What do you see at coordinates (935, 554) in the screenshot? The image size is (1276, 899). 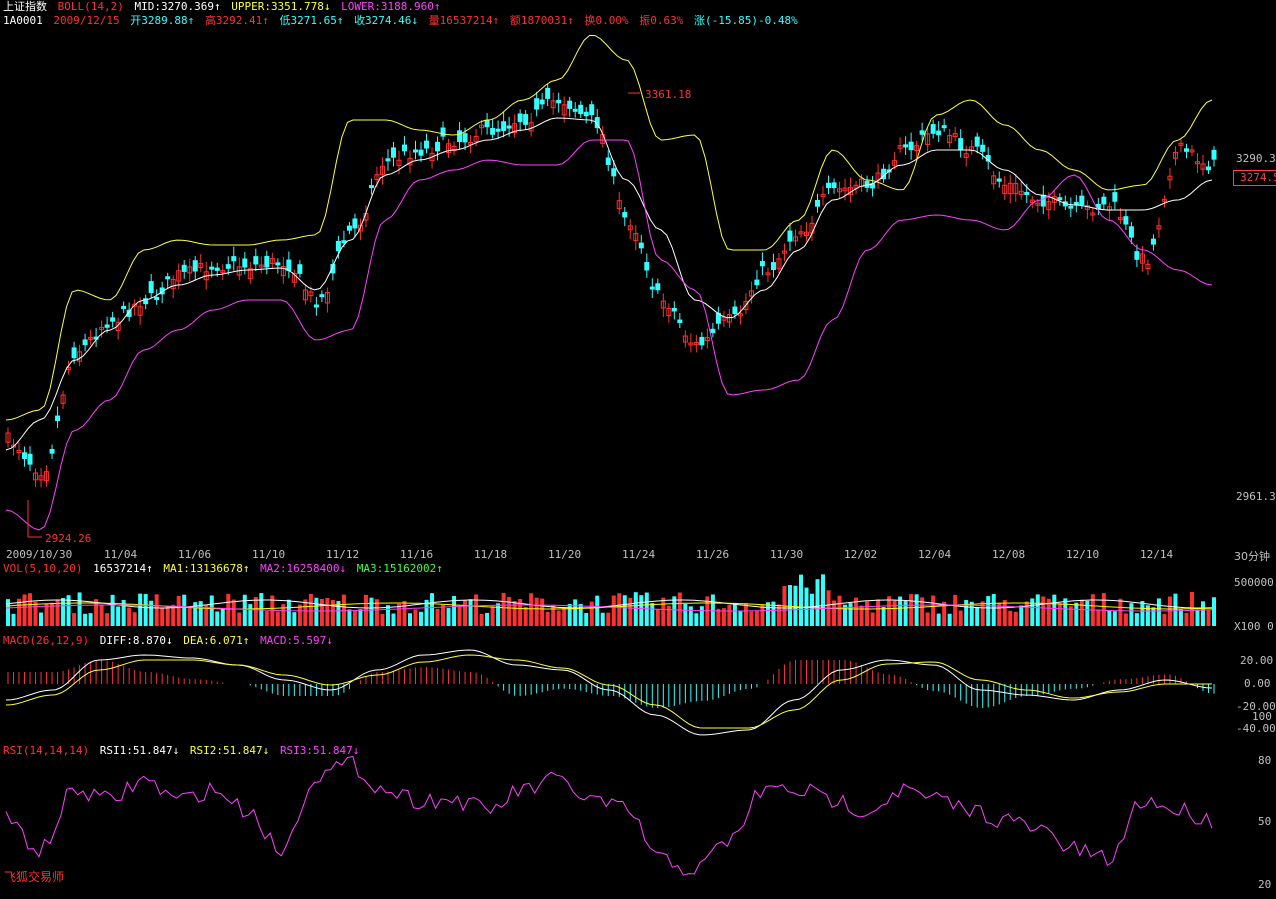 I see `date-tick: 12/04` at bounding box center [935, 554].